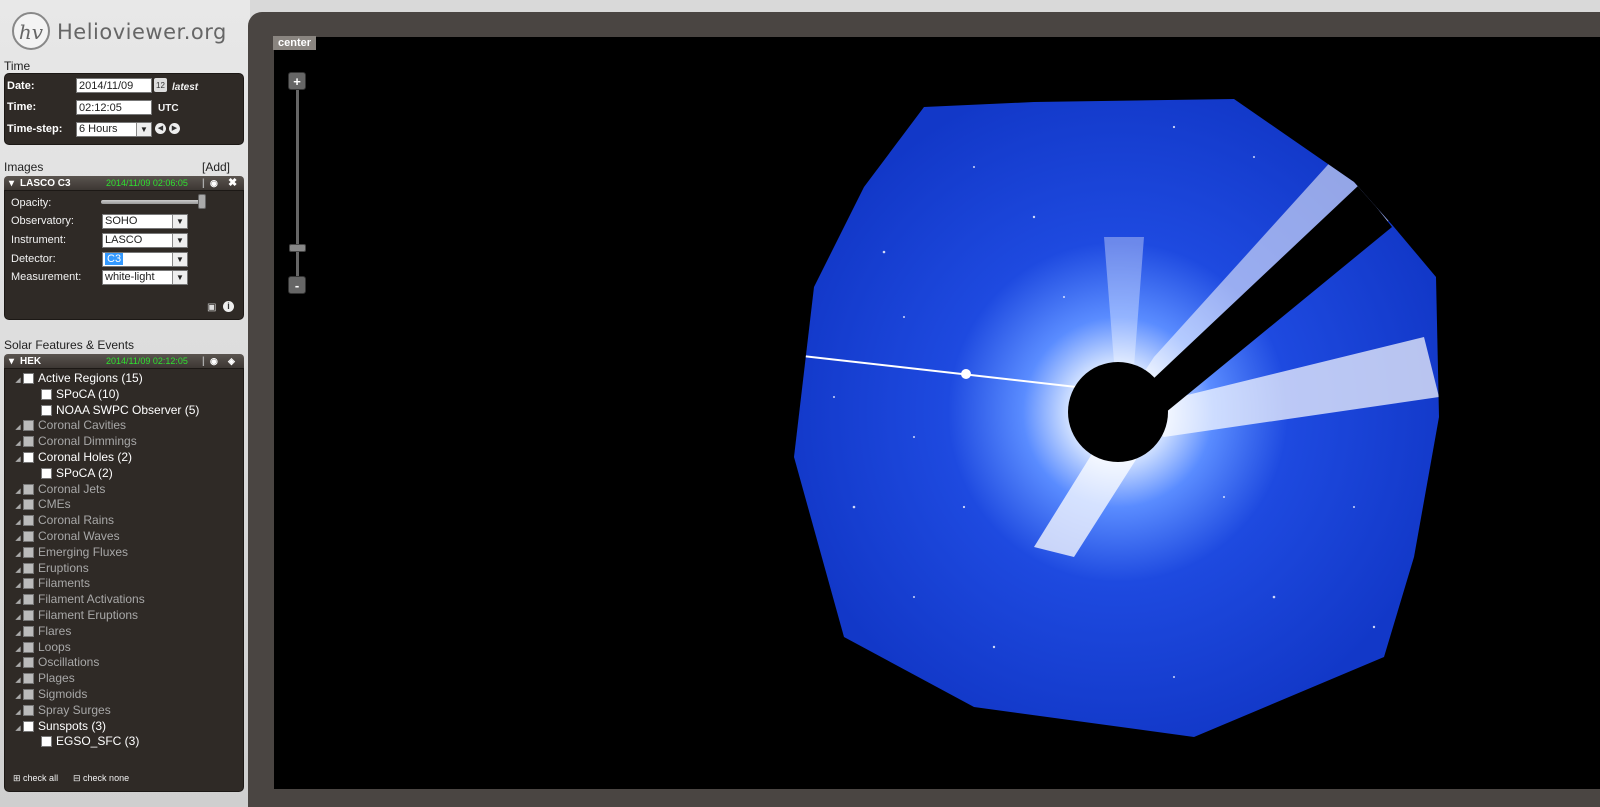 Image resolution: width=1600 pixels, height=807 pixels. Describe the element at coordinates (77, 473) in the screenshot. I see `feature-tree-item: SPoCA (2)` at that location.